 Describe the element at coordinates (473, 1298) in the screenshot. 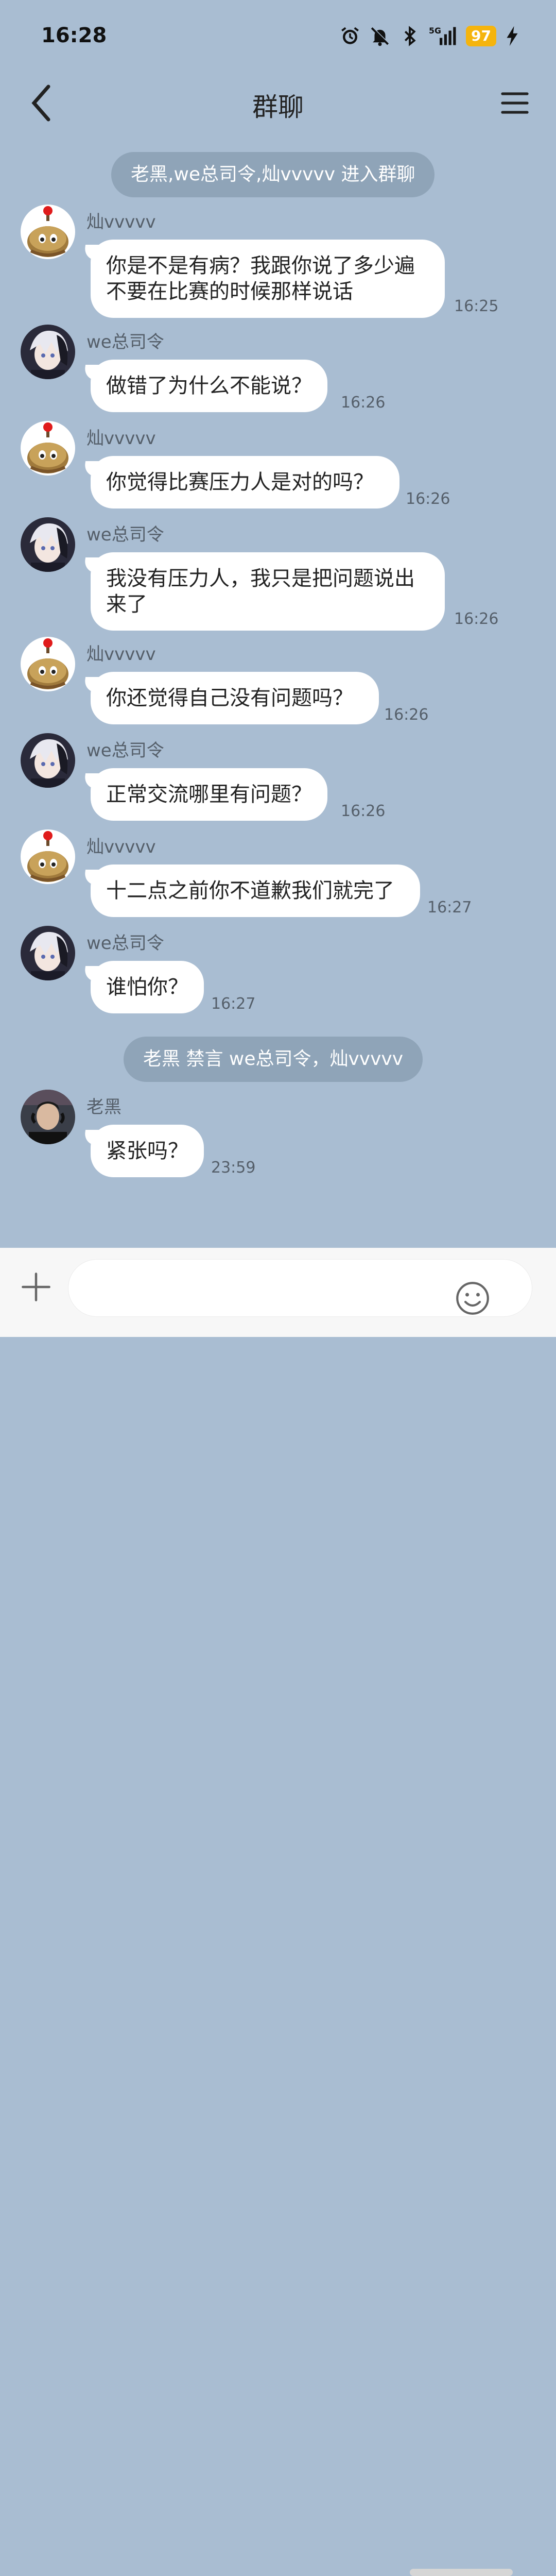

I see `emoji-icon` at that location.